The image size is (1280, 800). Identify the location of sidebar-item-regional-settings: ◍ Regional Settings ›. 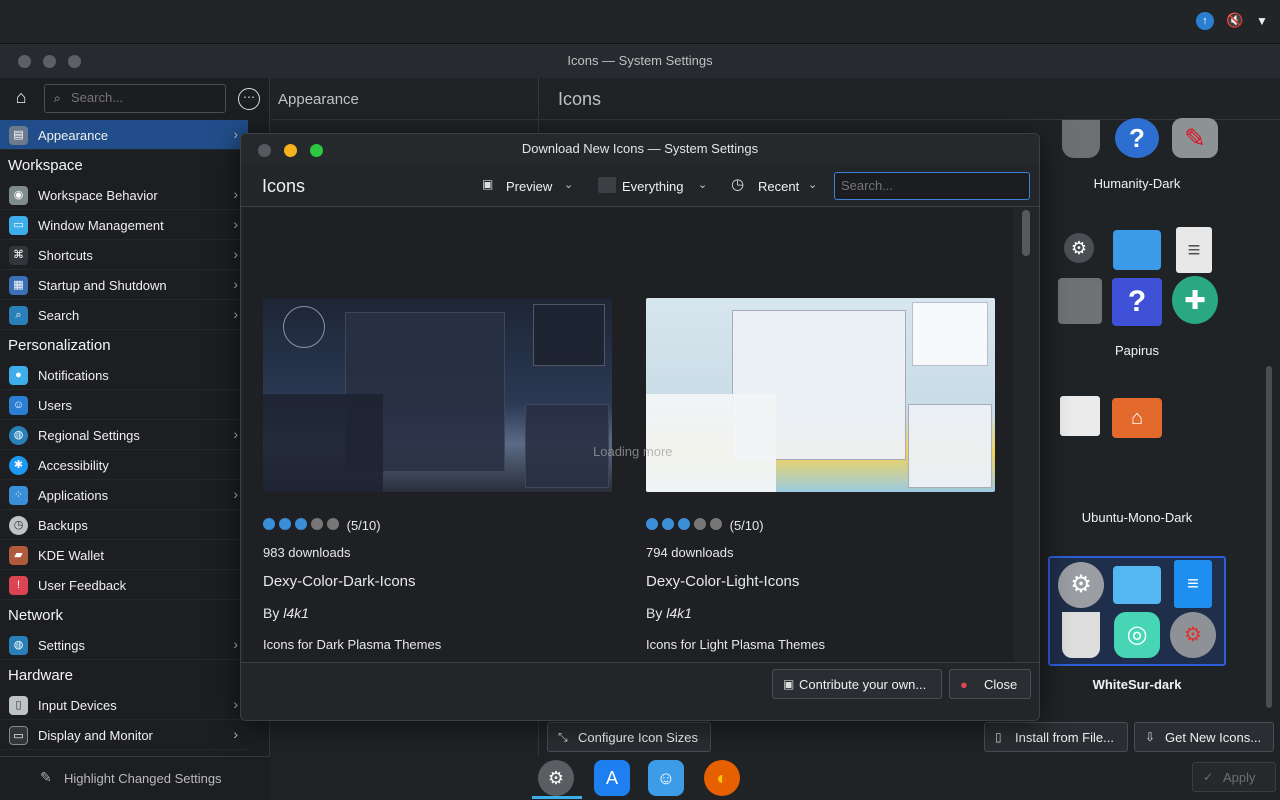
(124, 435).